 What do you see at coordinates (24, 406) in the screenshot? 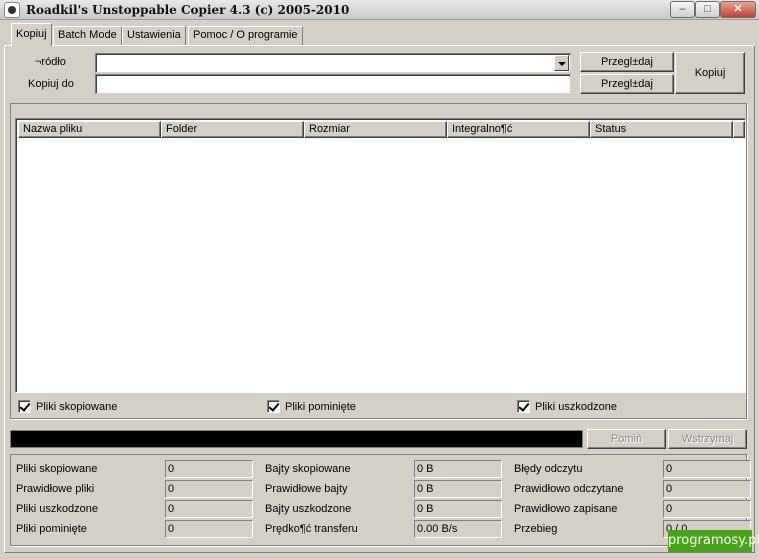
I see `filter-copied-checkbox` at bounding box center [24, 406].